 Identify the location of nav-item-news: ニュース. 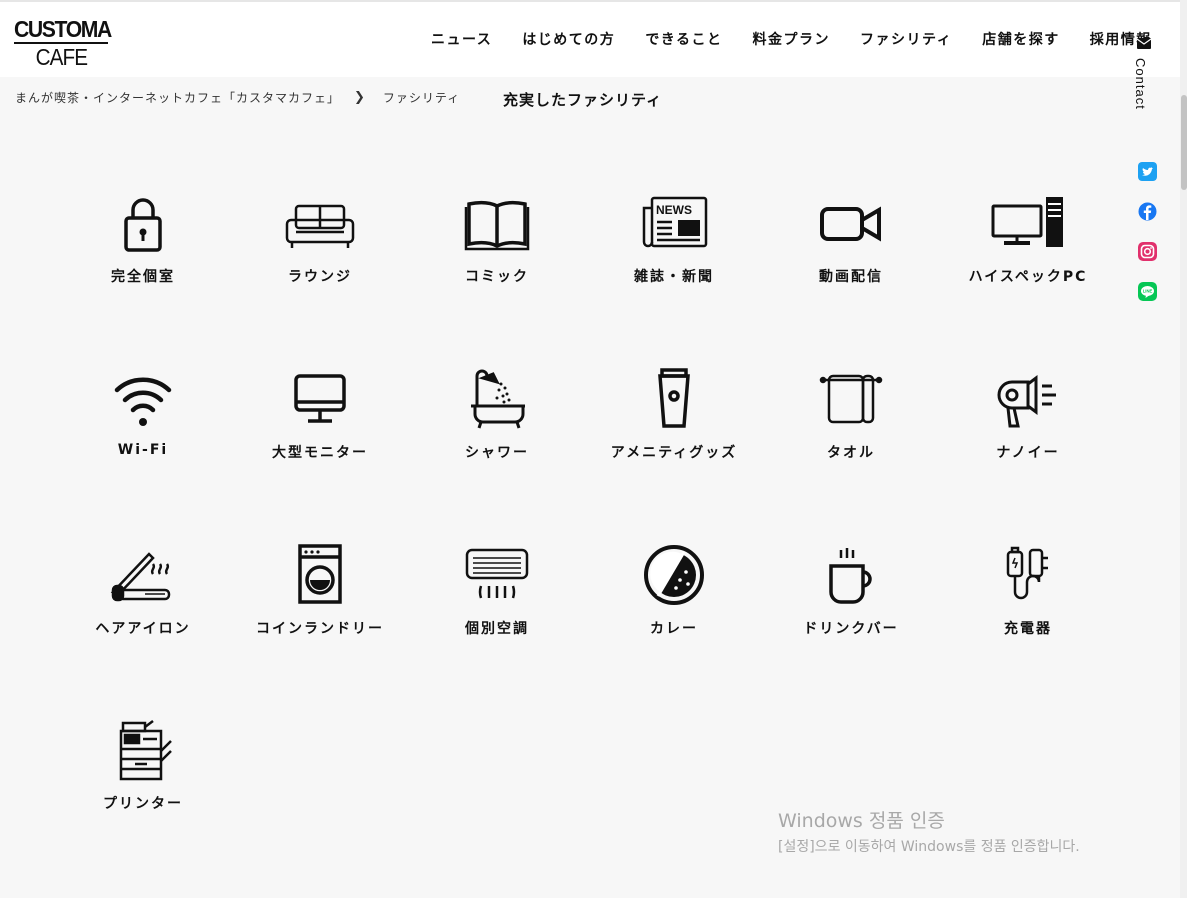
(461, 39).